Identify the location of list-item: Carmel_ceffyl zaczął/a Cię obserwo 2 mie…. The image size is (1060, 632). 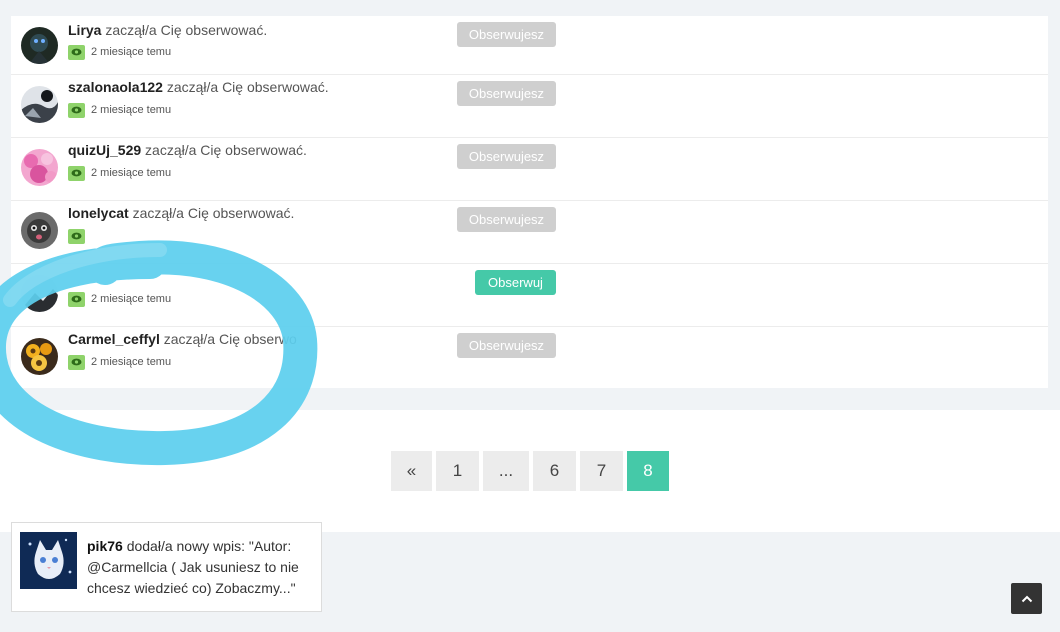
(529, 357).